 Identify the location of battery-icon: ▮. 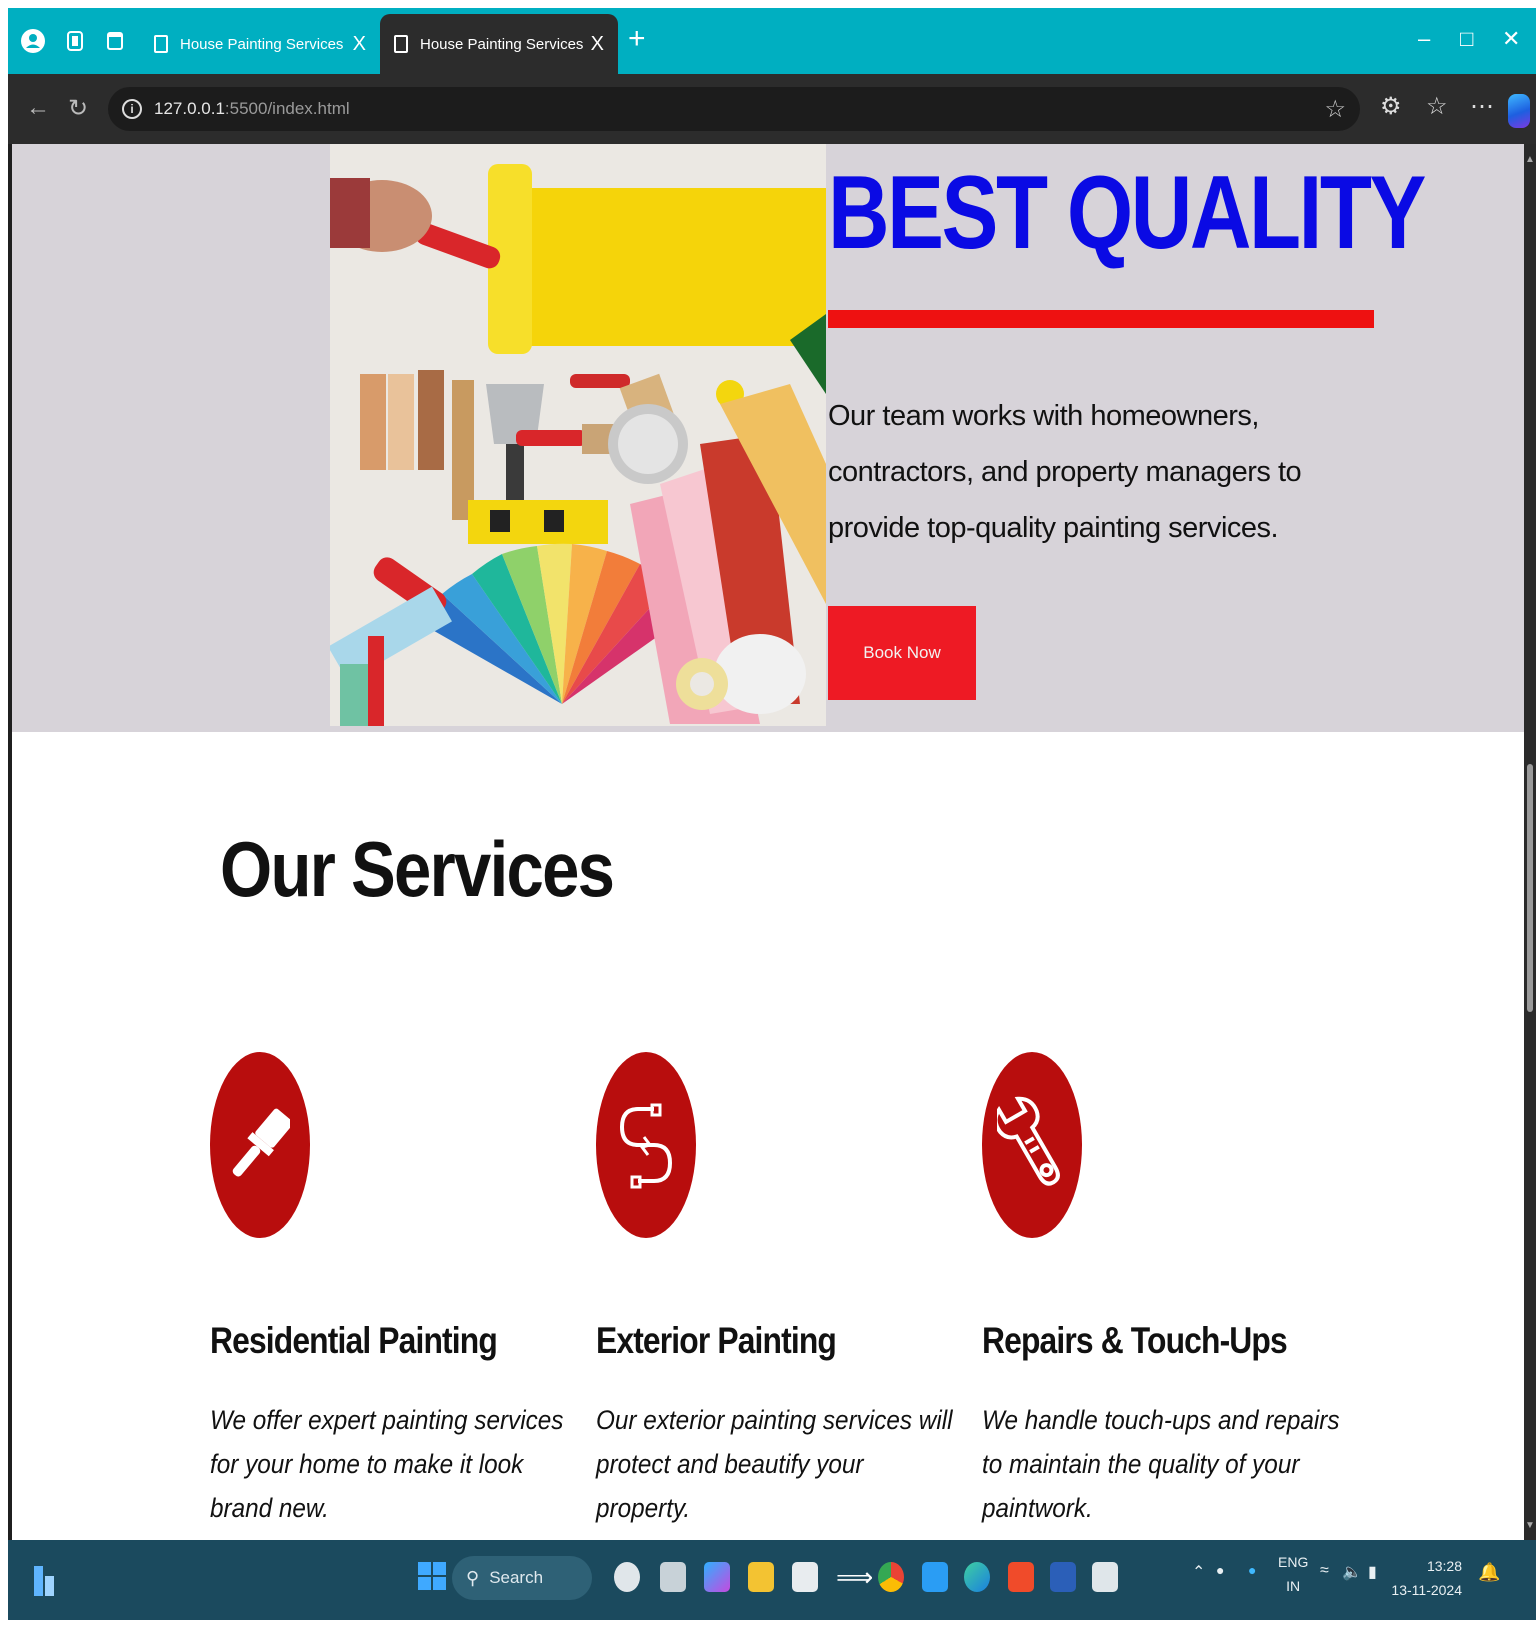
(1372, 1572).